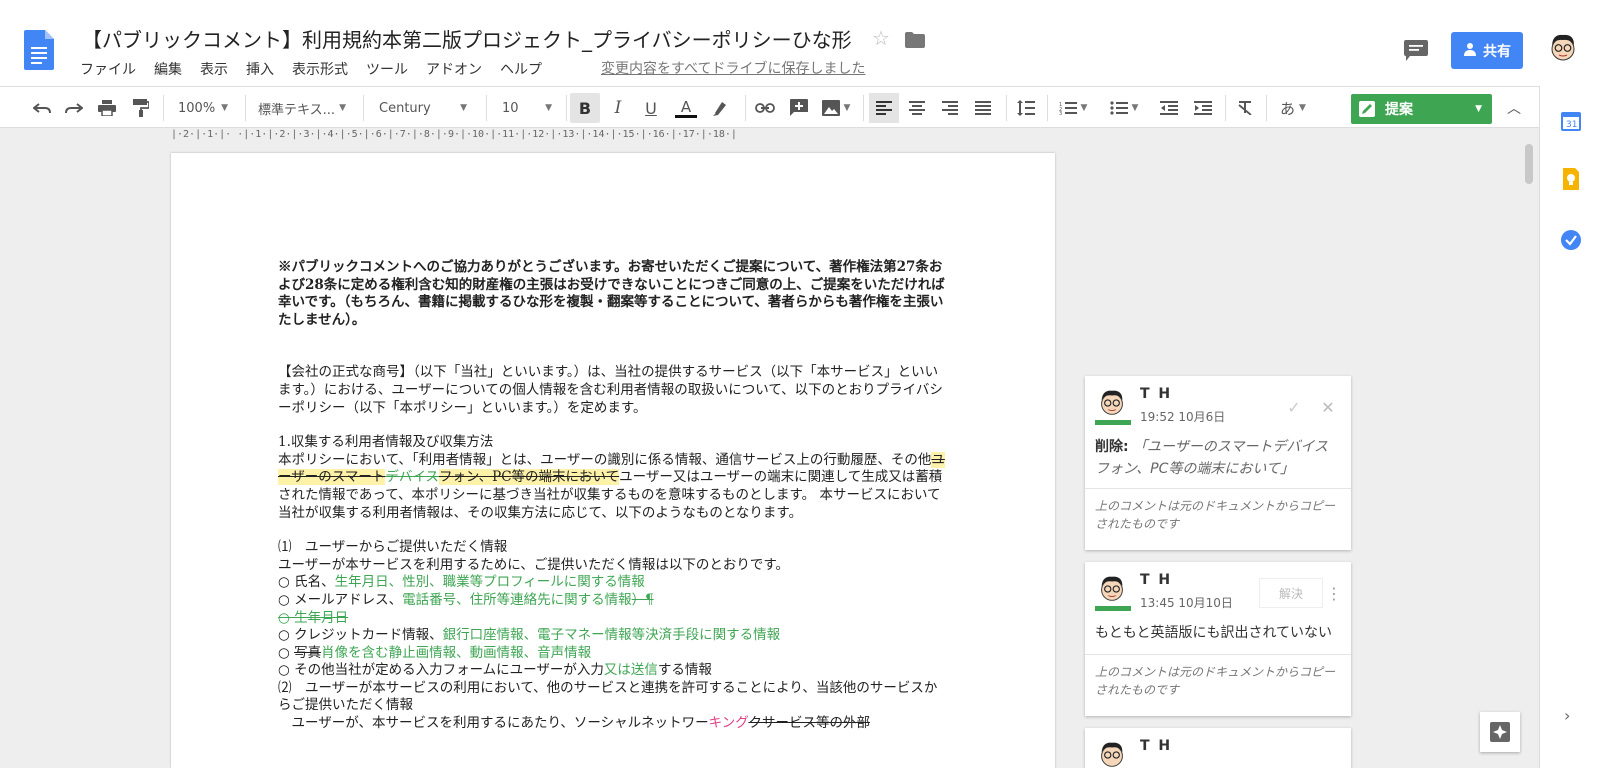 The height and width of the screenshot is (768, 1600). I want to click on scrollbar-thumb, so click(1529, 164).